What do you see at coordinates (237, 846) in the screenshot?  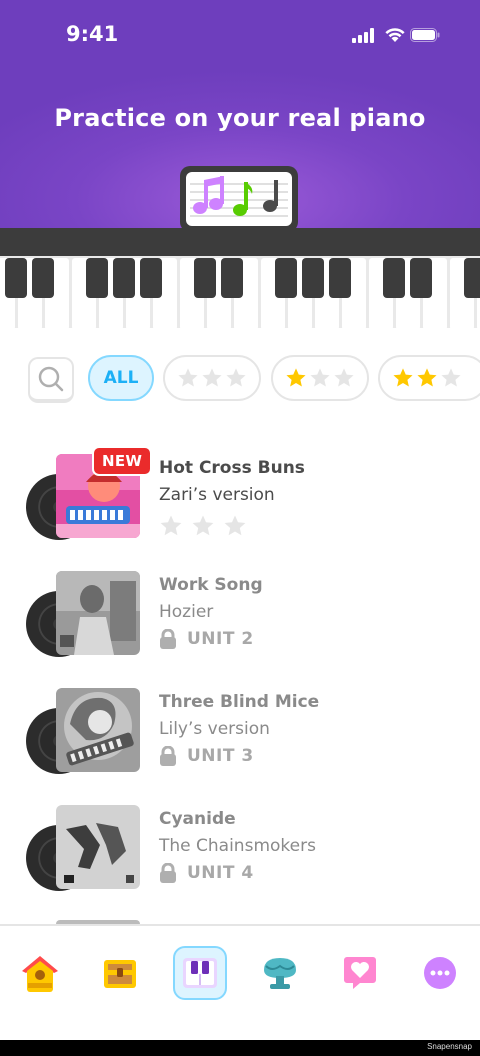 I see `song-artist: The Chainsmokers` at bounding box center [237, 846].